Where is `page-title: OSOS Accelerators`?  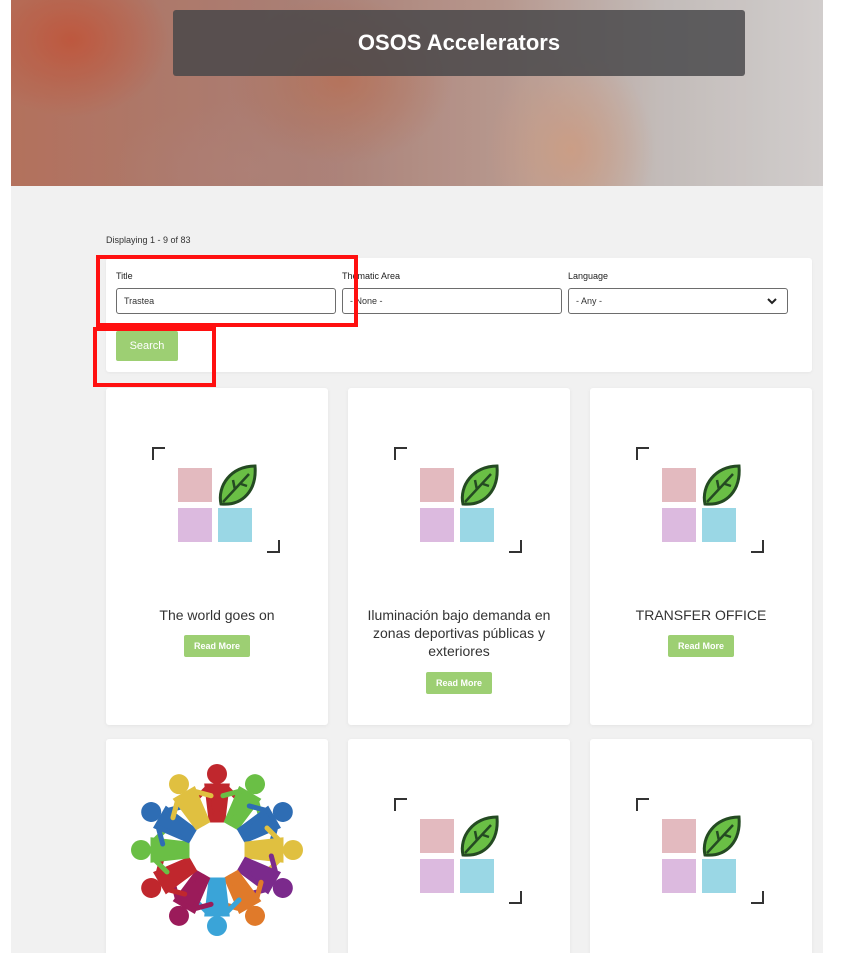 page-title: OSOS Accelerators is located at coordinates (459, 42).